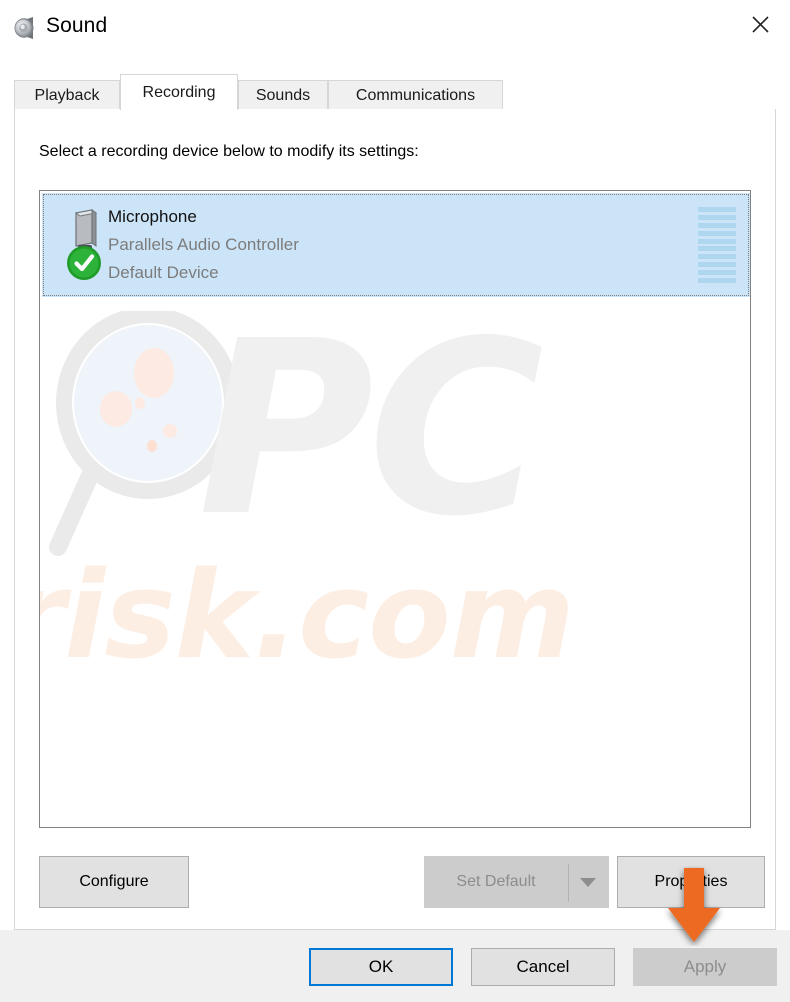 The image size is (790, 1002). I want to click on device-driver: Parallels Audio Controller, so click(203, 244).